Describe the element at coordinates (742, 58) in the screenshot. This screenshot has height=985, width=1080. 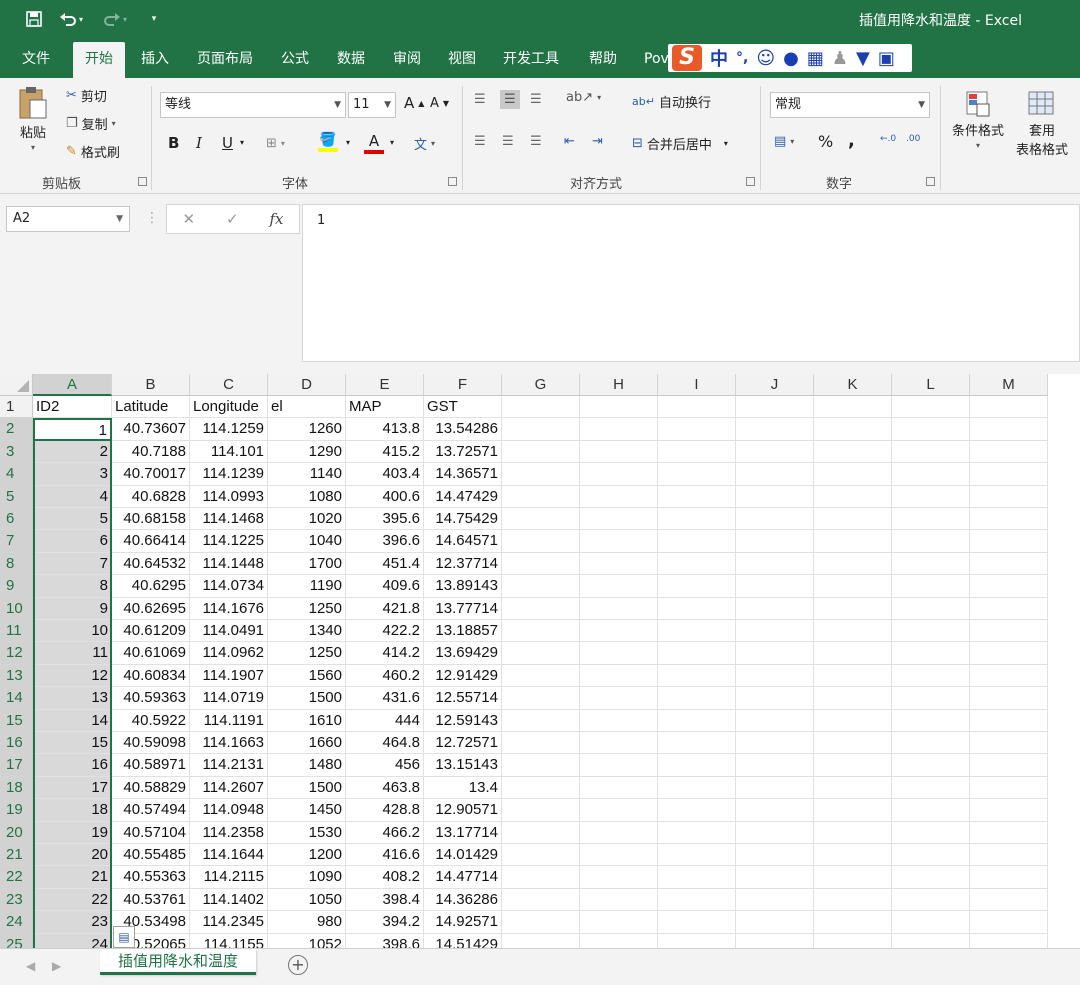
I see `ime-punct-label: °,` at that location.